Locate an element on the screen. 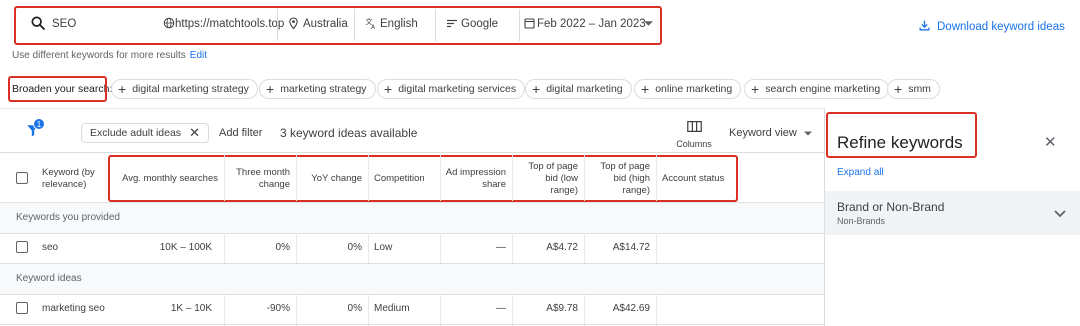  chip-label: digital marketing strategy is located at coordinates (190, 89).